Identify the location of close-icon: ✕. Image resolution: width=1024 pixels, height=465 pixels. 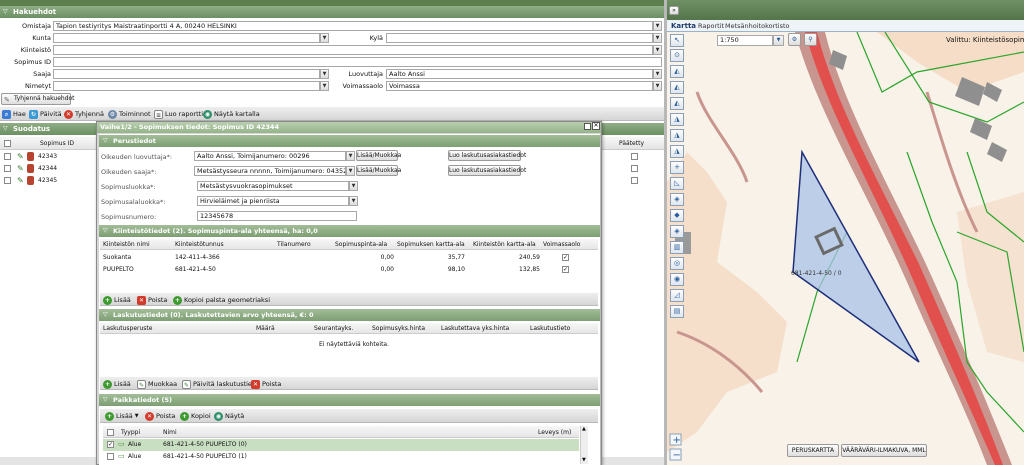
(596, 126).